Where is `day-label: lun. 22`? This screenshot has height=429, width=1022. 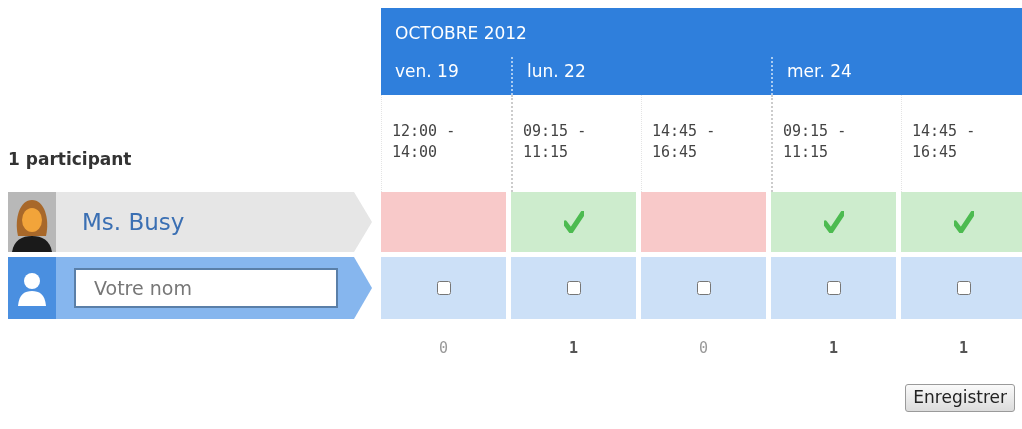 day-label: lun. 22 is located at coordinates (556, 70).